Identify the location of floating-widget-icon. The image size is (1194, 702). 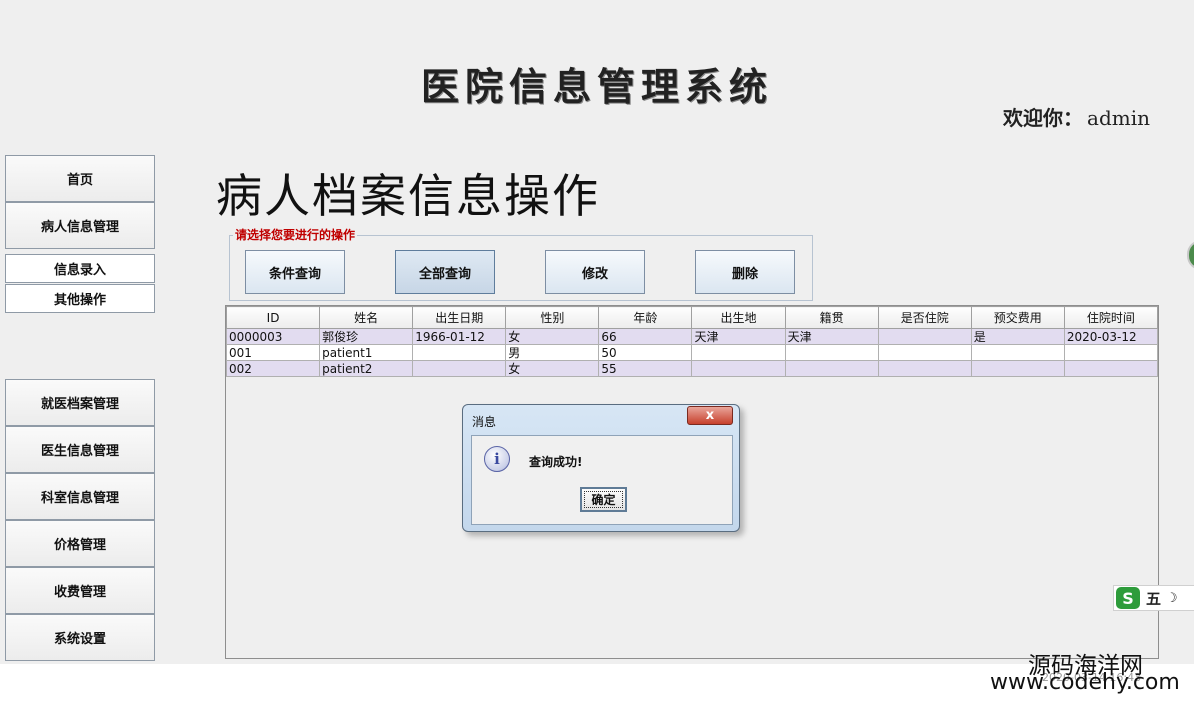
(1190, 255).